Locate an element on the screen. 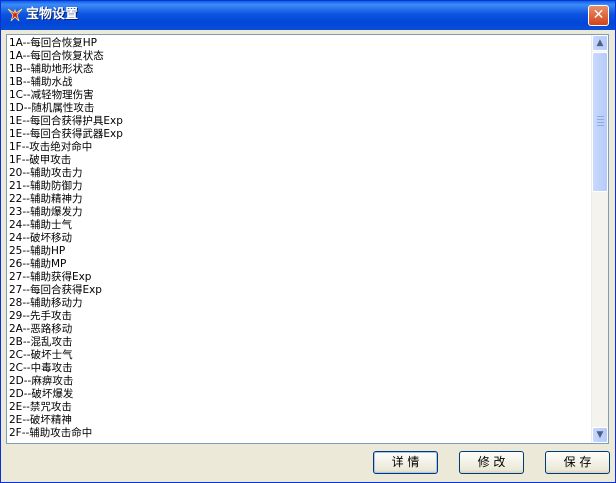  app-logo-icon is located at coordinates (15, 15).